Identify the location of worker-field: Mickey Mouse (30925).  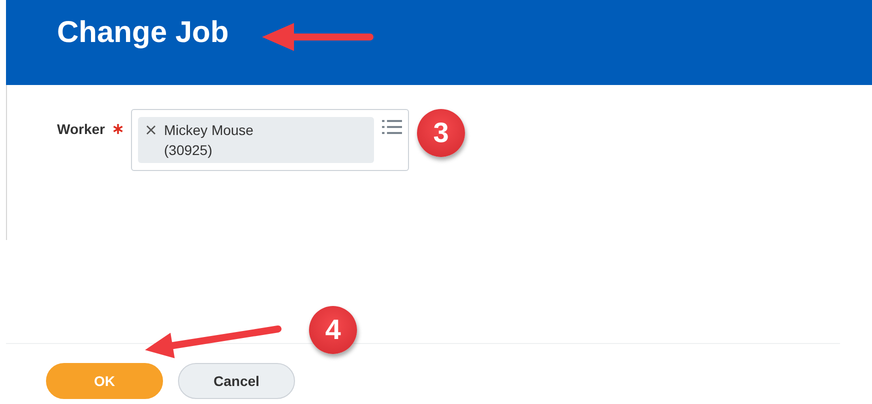
(270, 140).